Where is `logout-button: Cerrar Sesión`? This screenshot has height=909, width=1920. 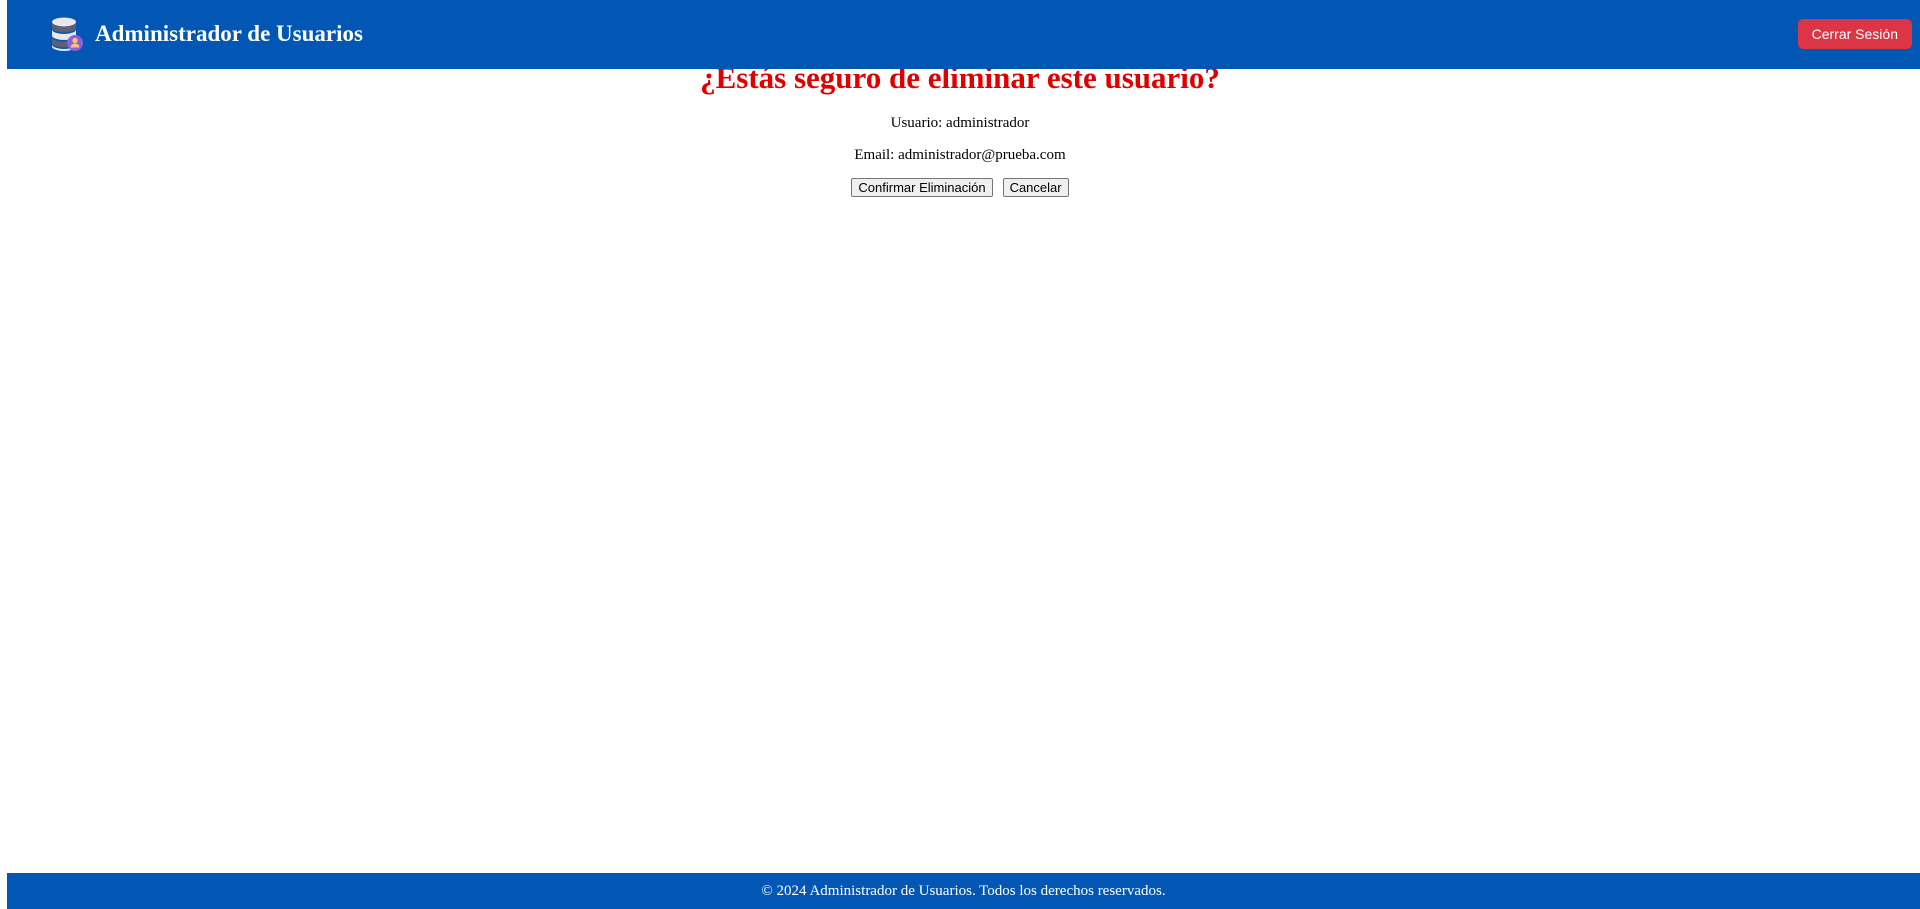 logout-button: Cerrar Sesión is located at coordinates (1854, 34).